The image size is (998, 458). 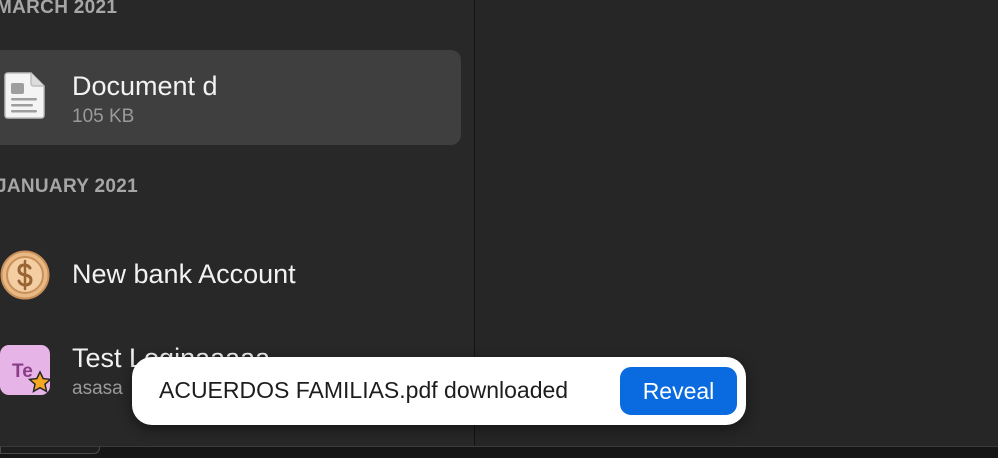 What do you see at coordinates (230, 97) in the screenshot?
I see `list-item-document-d: Document d 105 KB` at bounding box center [230, 97].